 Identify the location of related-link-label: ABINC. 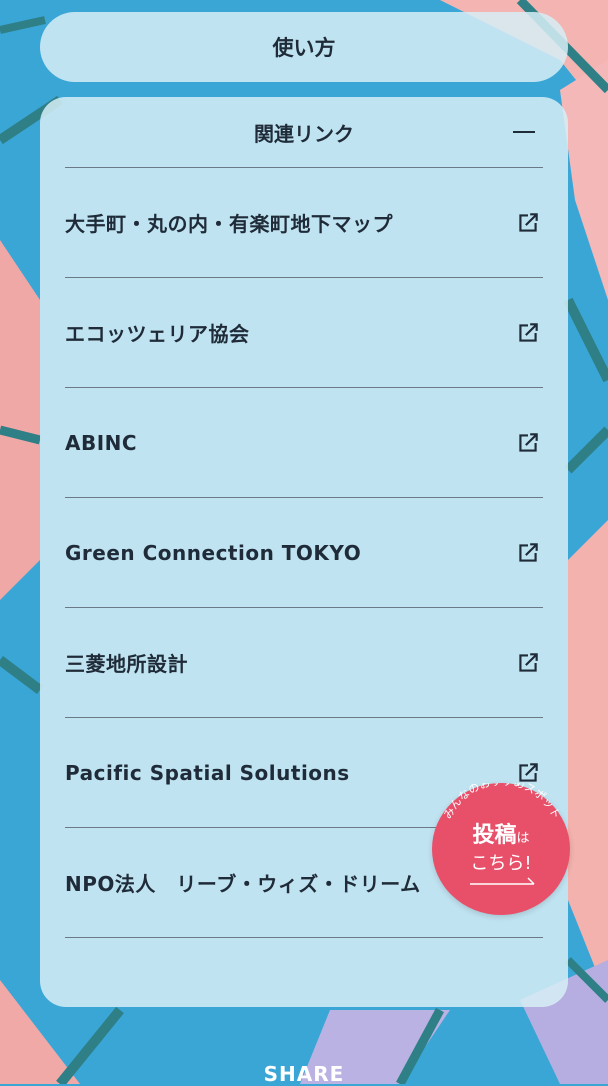
(101, 442).